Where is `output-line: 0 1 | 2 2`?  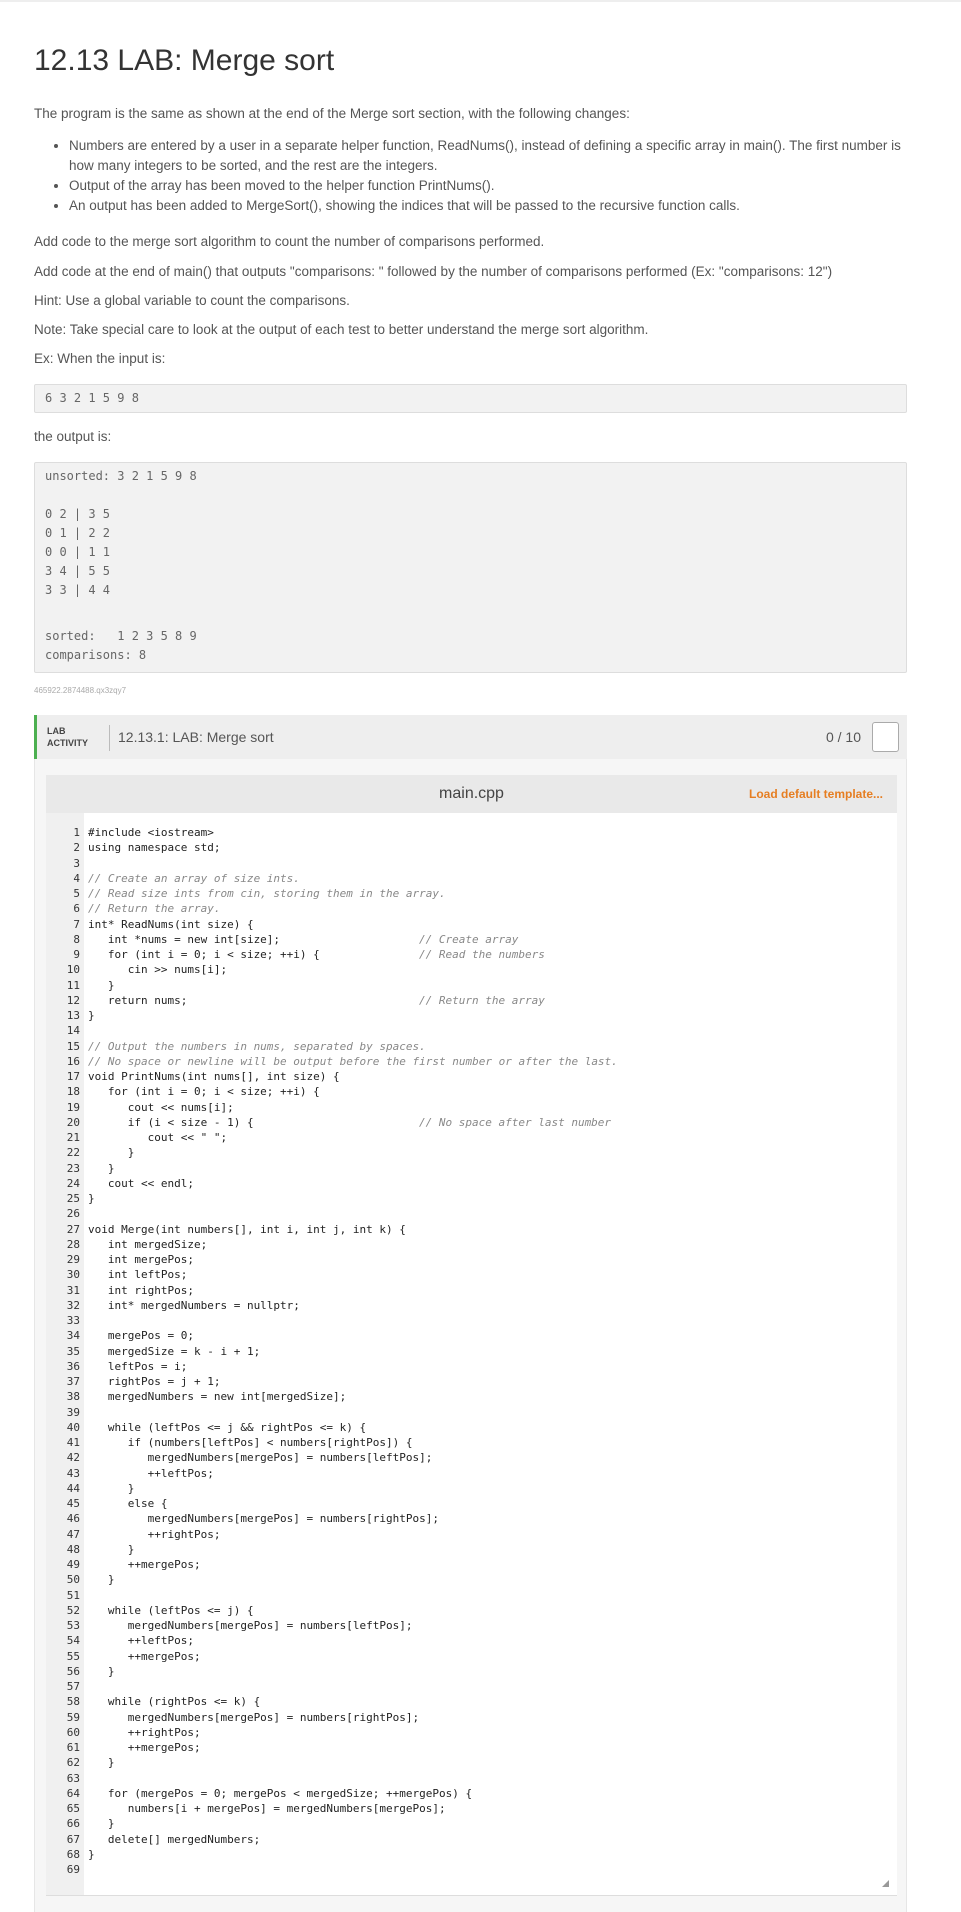
output-line: 0 1 | 2 2 is located at coordinates (78, 533).